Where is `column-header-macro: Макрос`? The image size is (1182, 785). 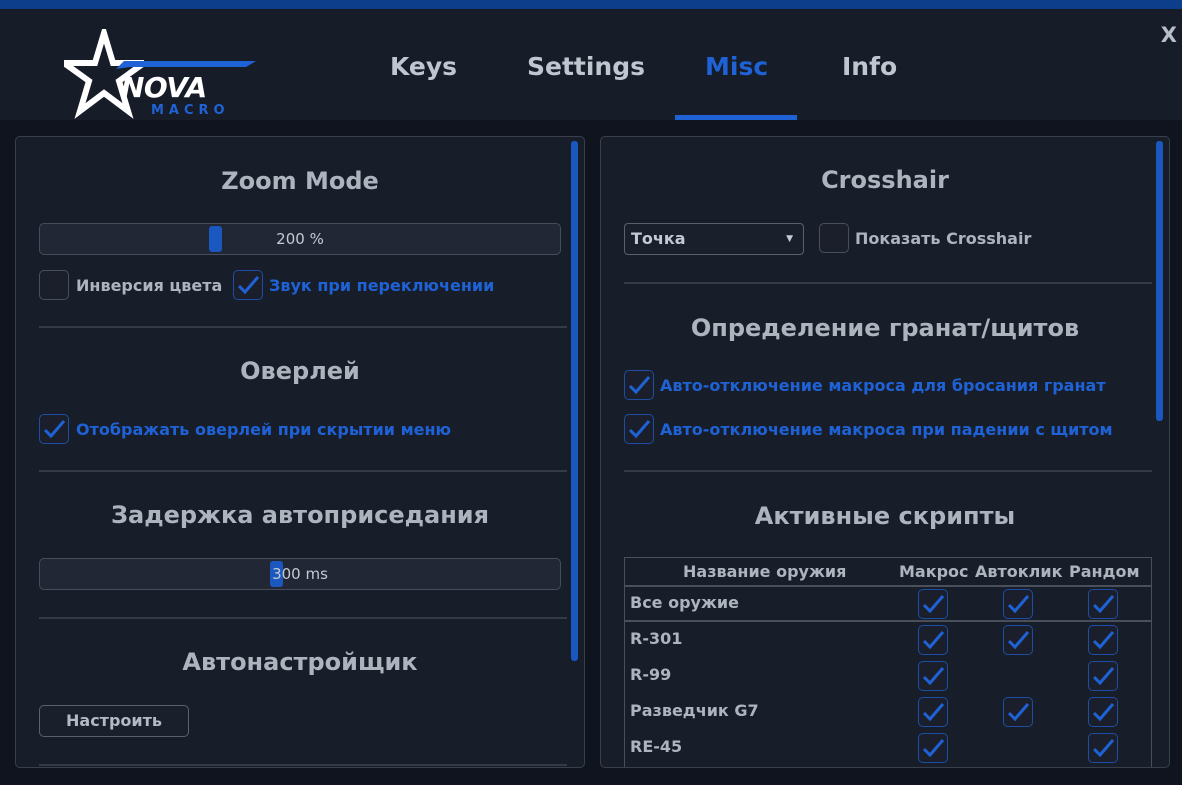
column-header-macro: Макрос is located at coordinates (934, 571).